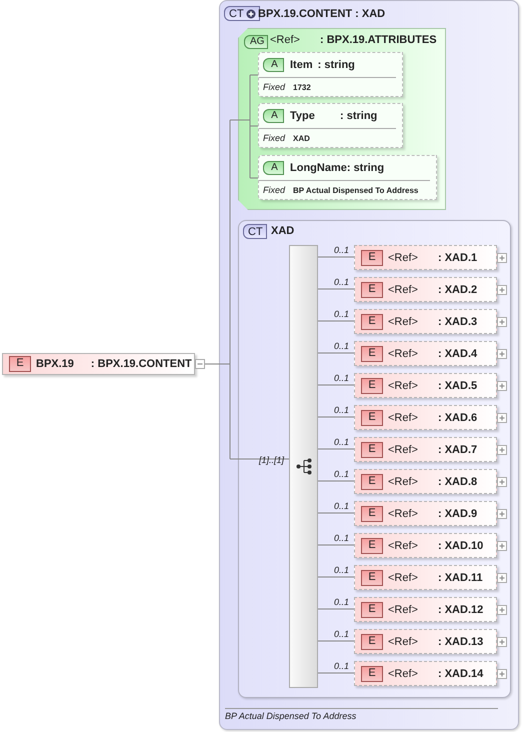 The height and width of the screenshot is (732, 522). What do you see at coordinates (458, 386) in the screenshot?
I see `element-type: : XAD.5` at bounding box center [458, 386].